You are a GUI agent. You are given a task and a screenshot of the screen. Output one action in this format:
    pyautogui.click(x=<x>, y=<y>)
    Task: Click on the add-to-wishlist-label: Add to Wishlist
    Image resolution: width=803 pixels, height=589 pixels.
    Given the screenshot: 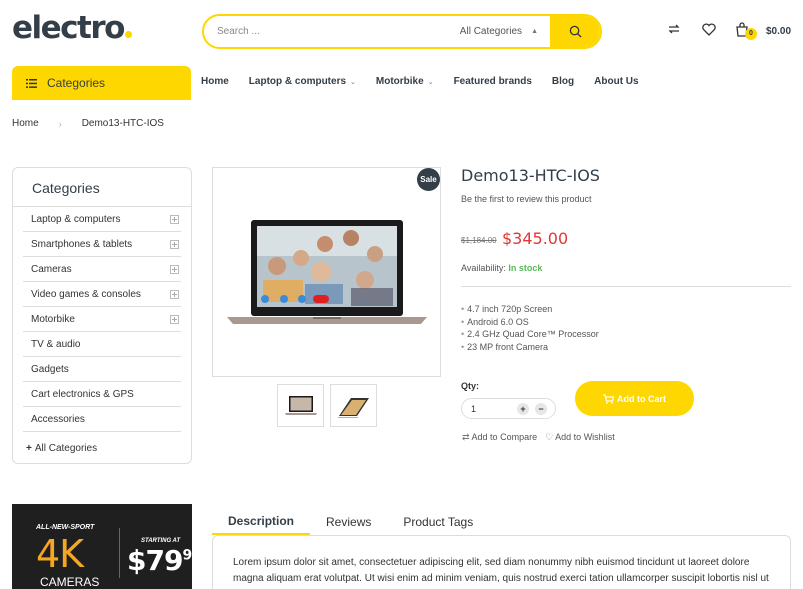 What is the action you would take?
    pyautogui.click(x=585, y=437)
    